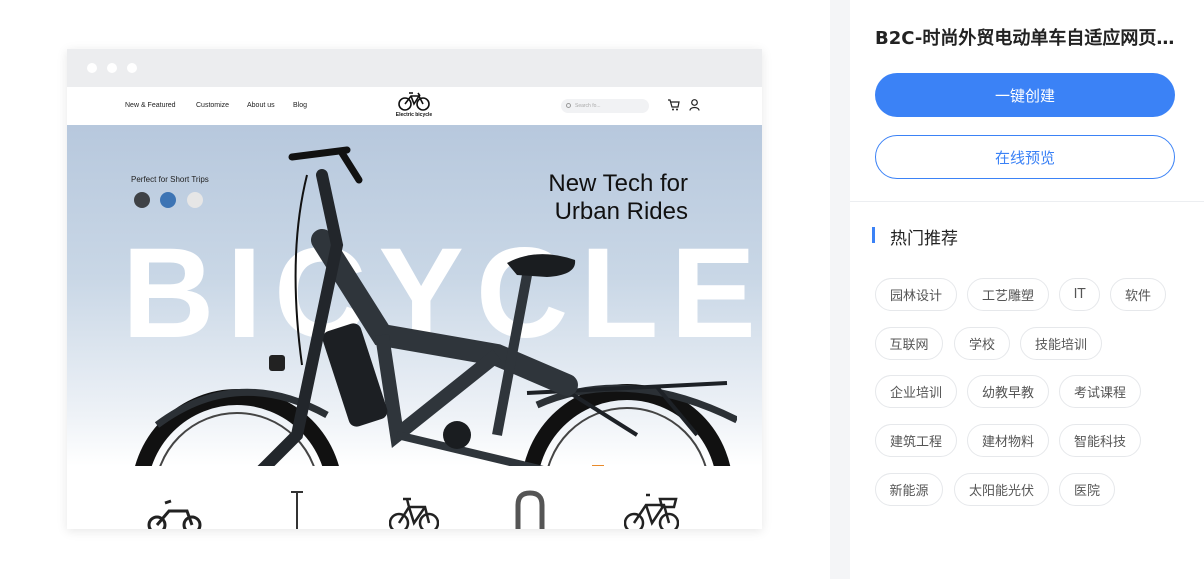 The height and width of the screenshot is (579, 1204). What do you see at coordinates (1008, 391) in the screenshot?
I see `tag-item: 幼教早教` at bounding box center [1008, 391].